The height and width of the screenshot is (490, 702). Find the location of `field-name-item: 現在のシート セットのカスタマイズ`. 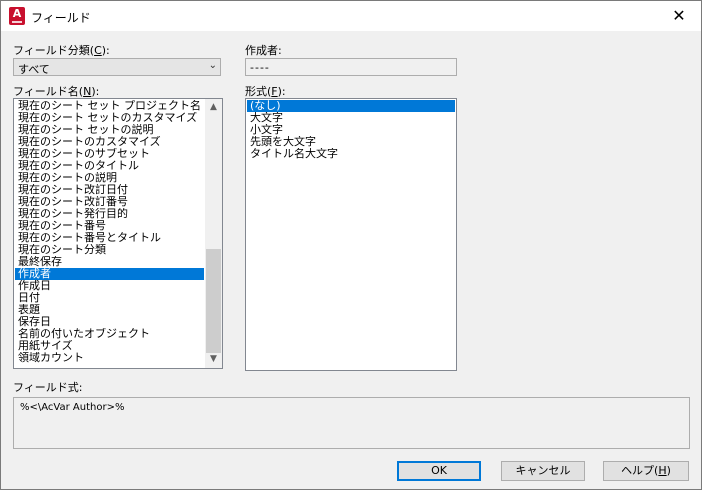

field-name-item: 現在のシート セットのカスタマイズ is located at coordinates (109, 118).